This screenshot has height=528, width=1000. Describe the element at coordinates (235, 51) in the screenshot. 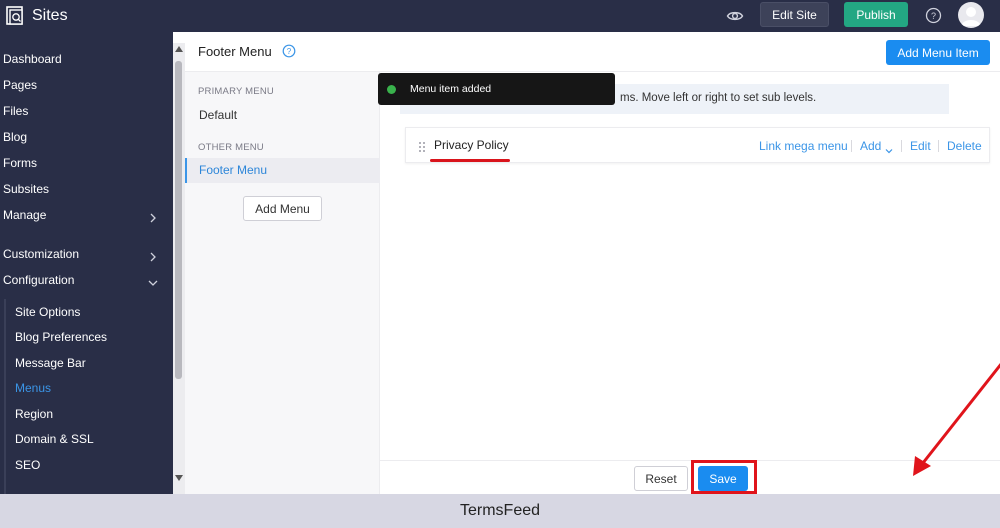

I see `page-title: Footer Menu` at that location.